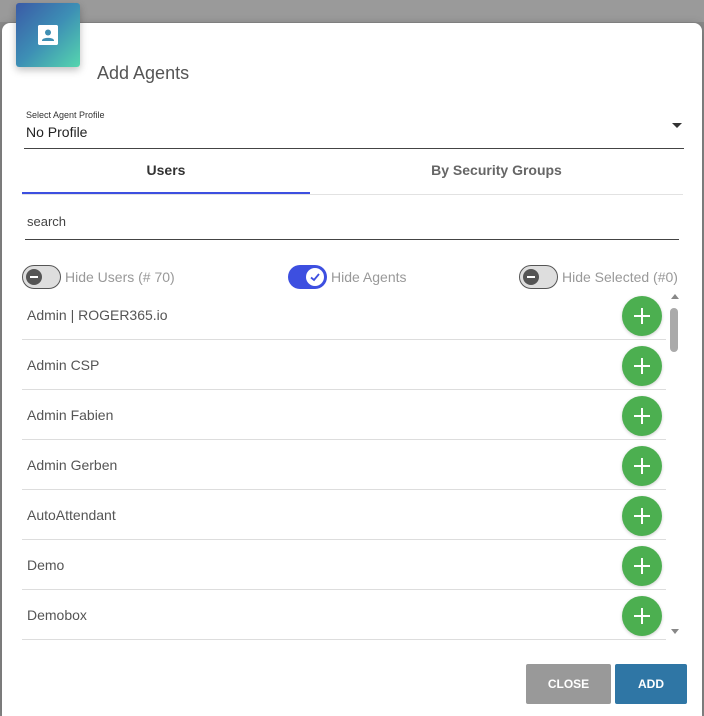 The image size is (704, 716). What do you see at coordinates (57, 132) in the screenshot?
I see `agent-profile-value: No Profile` at bounding box center [57, 132].